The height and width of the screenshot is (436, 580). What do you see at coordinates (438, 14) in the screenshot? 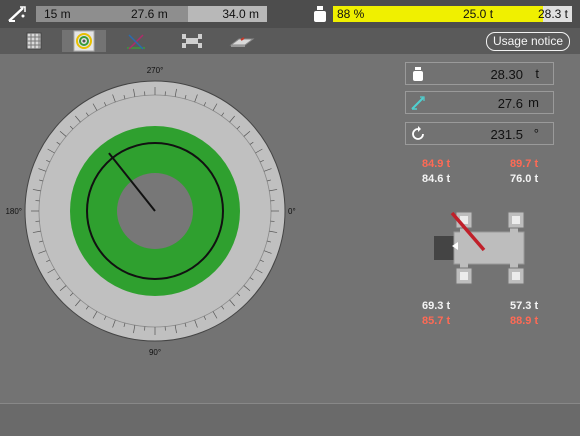
I see `load-utilization-fill` at bounding box center [438, 14].